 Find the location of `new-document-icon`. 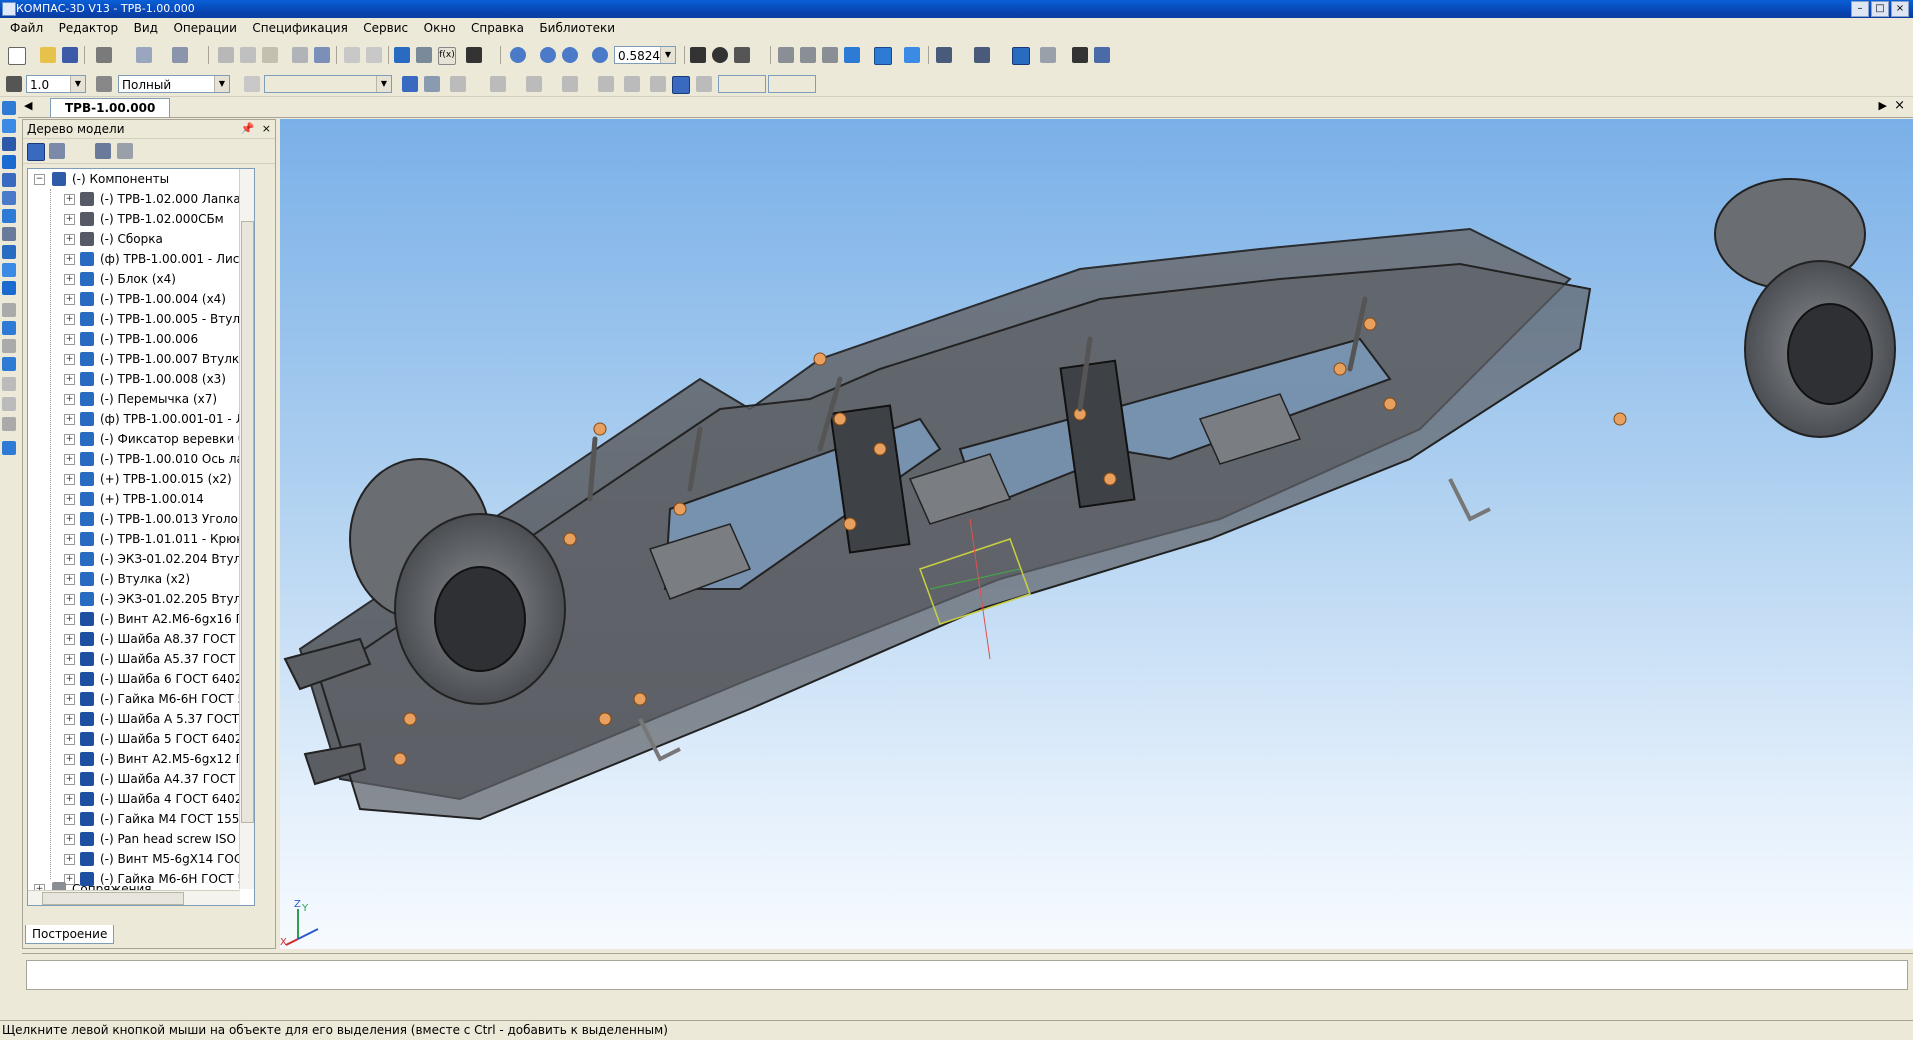

new-document-icon is located at coordinates (17, 56).